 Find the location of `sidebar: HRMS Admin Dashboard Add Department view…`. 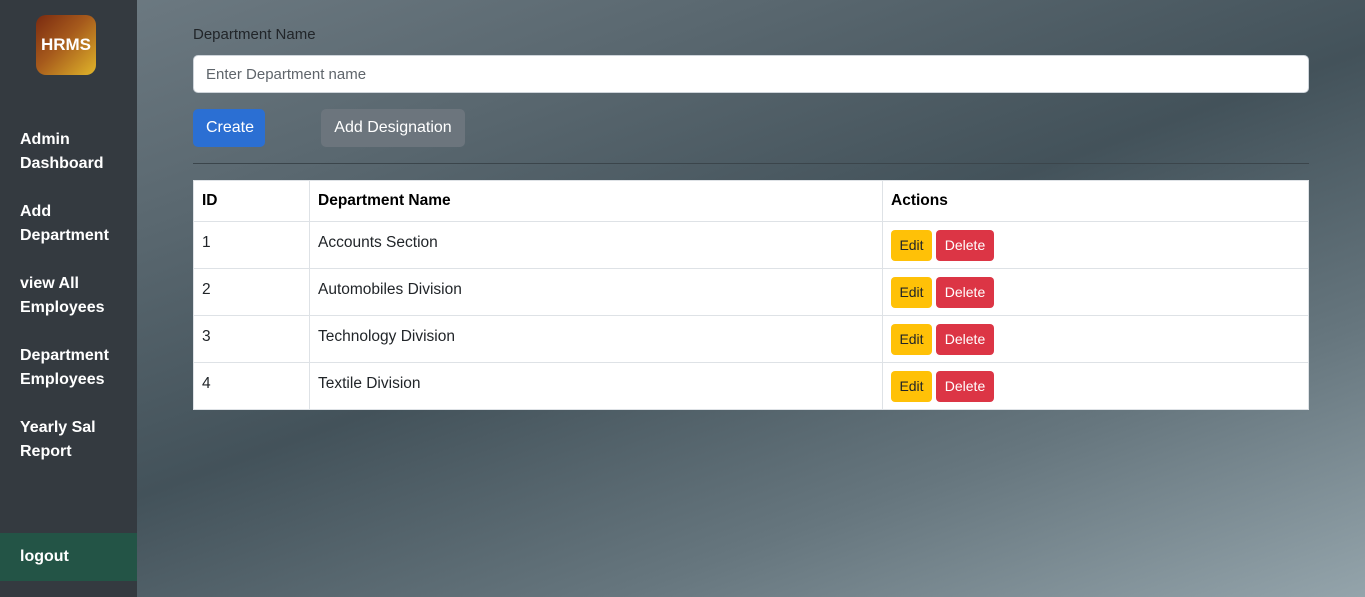

sidebar: HRMS Admin Dashboard Add Department view… is located at coordinates (68, 298).